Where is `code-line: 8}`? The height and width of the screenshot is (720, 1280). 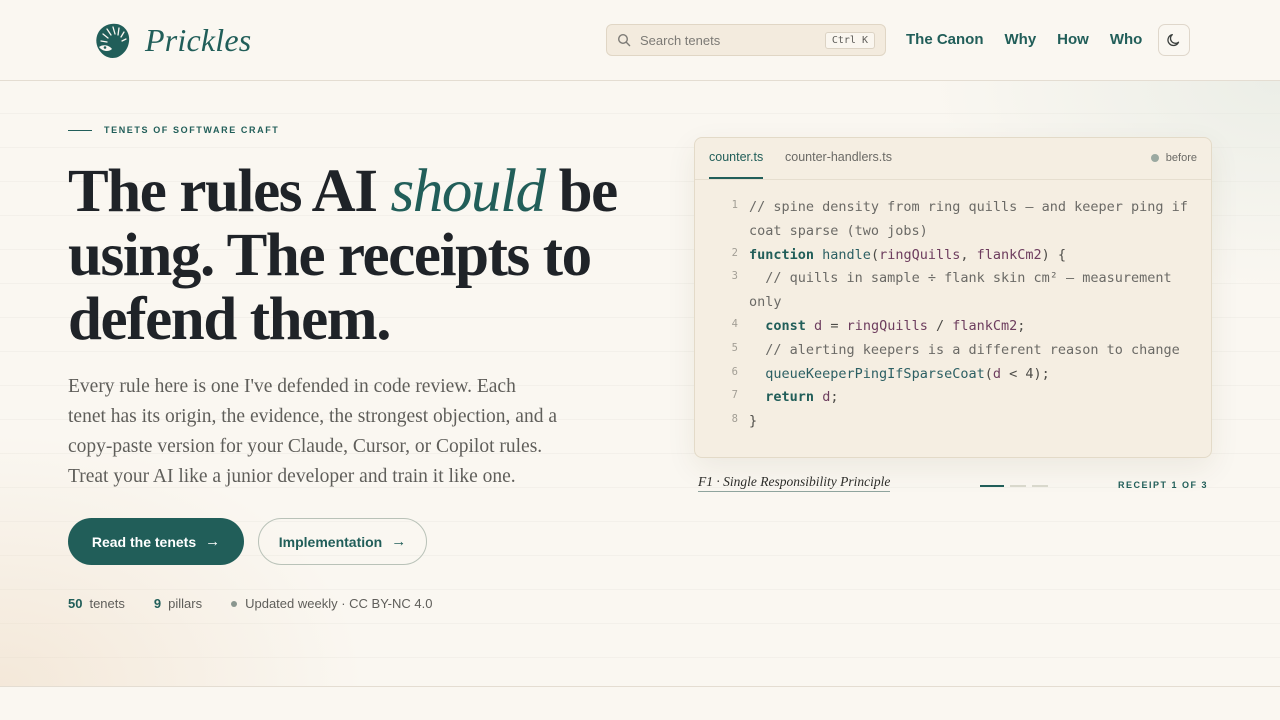
code-line: 8} is located at coordinates (953, 422).